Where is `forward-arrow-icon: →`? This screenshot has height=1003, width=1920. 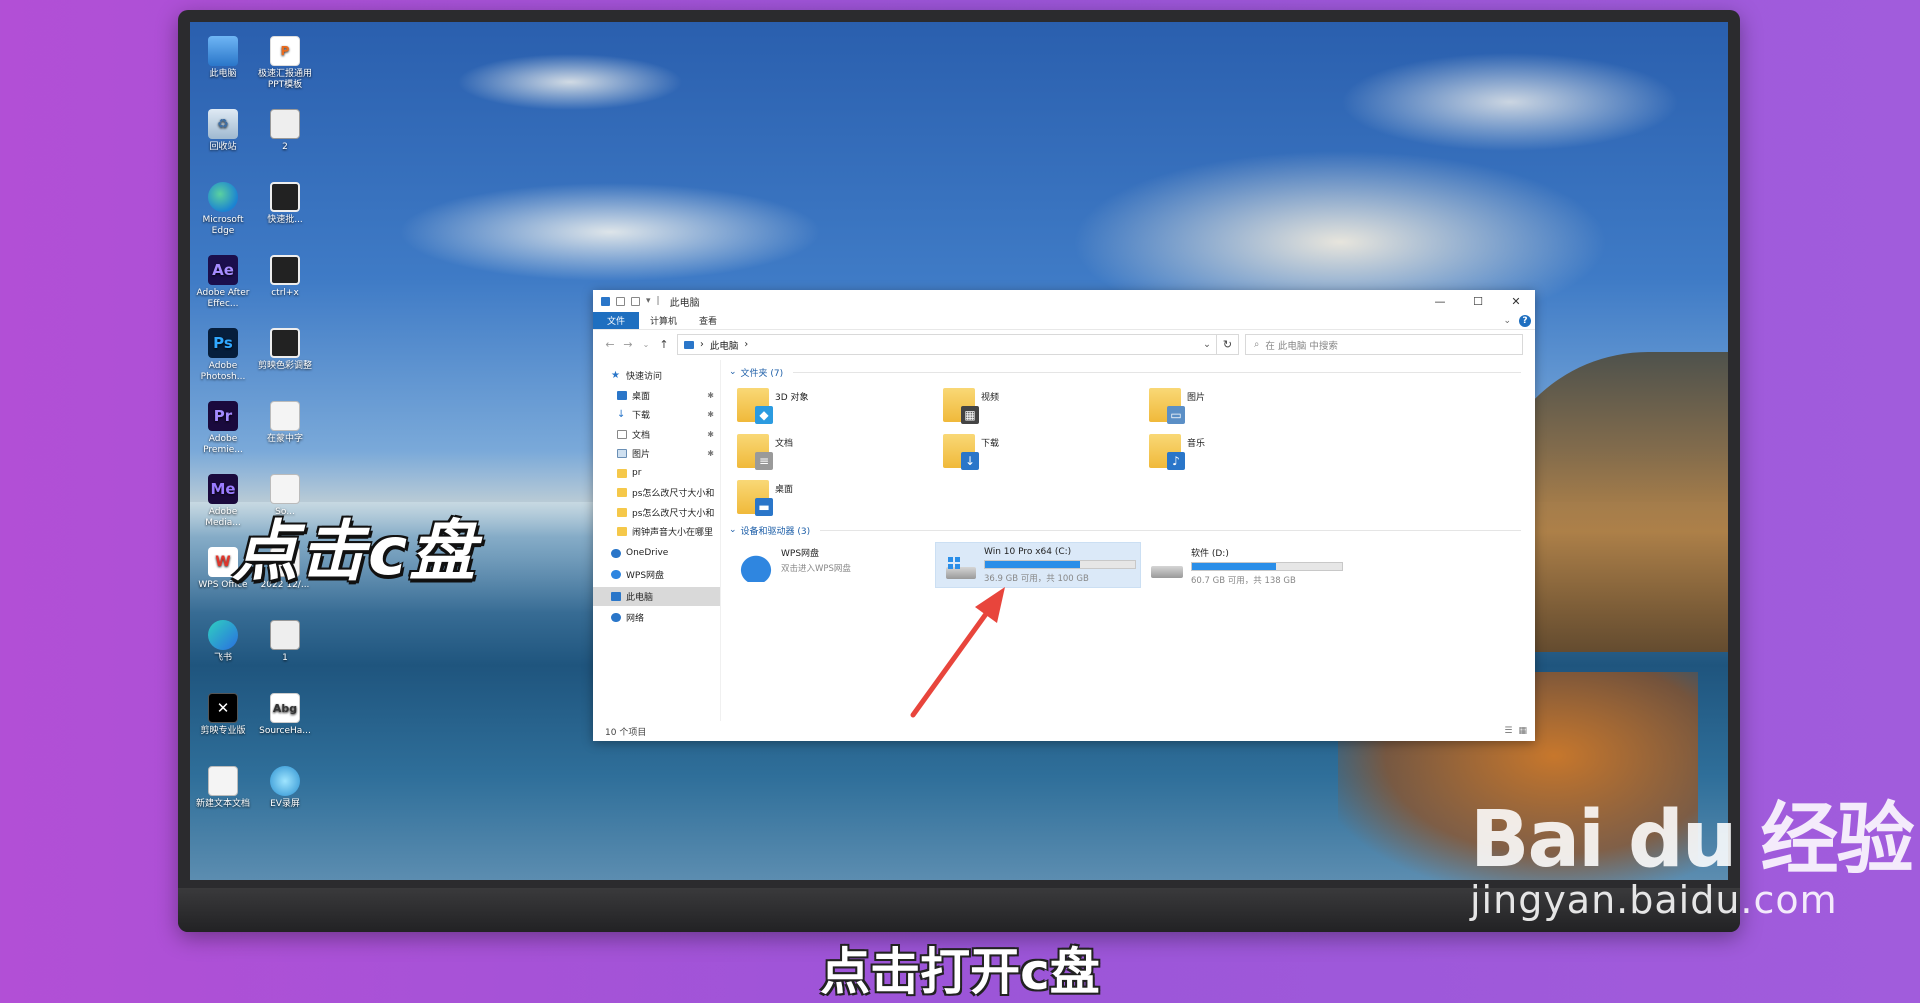
forward-arrow-icon: → is located at coordinates (628, 344).